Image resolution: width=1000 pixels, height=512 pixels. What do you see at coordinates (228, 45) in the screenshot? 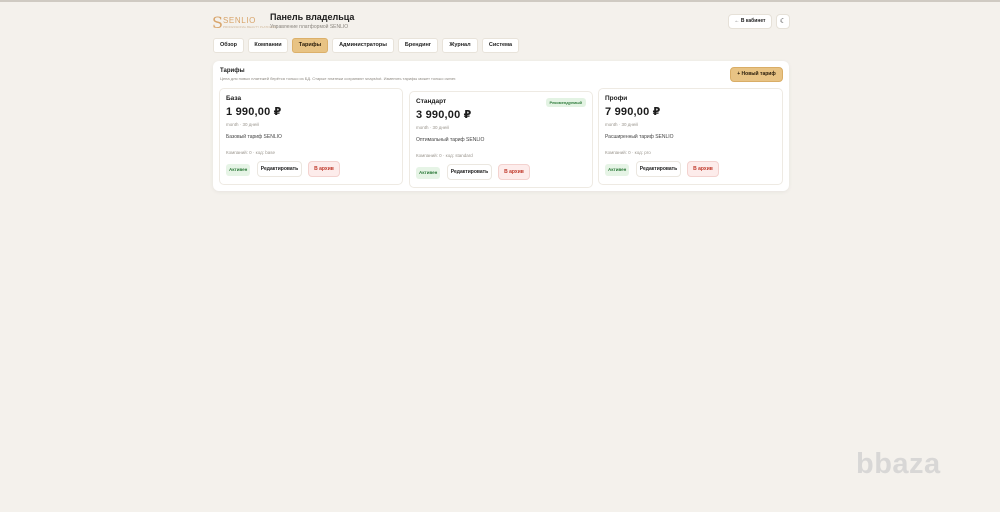
I see `tab-overview: Обзор` at bounding box center [228, 45].